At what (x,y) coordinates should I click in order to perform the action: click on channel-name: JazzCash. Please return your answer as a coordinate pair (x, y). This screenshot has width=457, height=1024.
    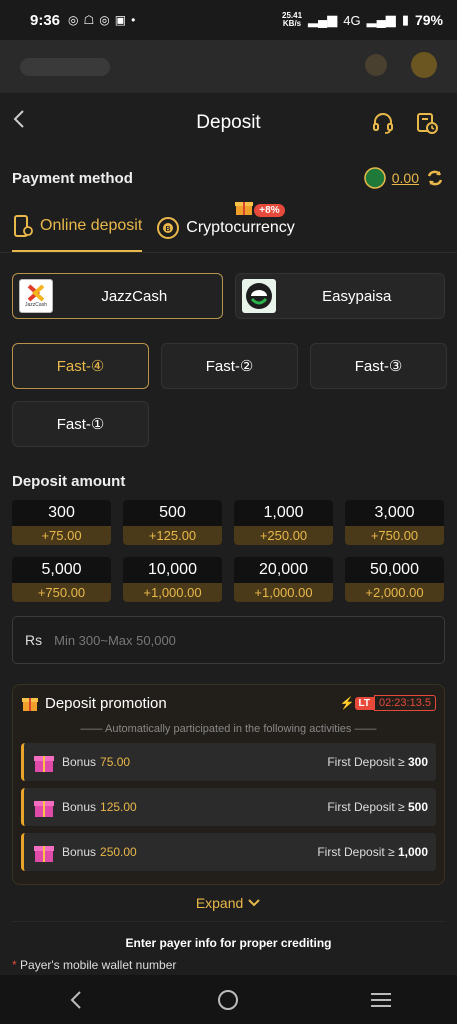
    Looking at the image, I should click on (134, 296).